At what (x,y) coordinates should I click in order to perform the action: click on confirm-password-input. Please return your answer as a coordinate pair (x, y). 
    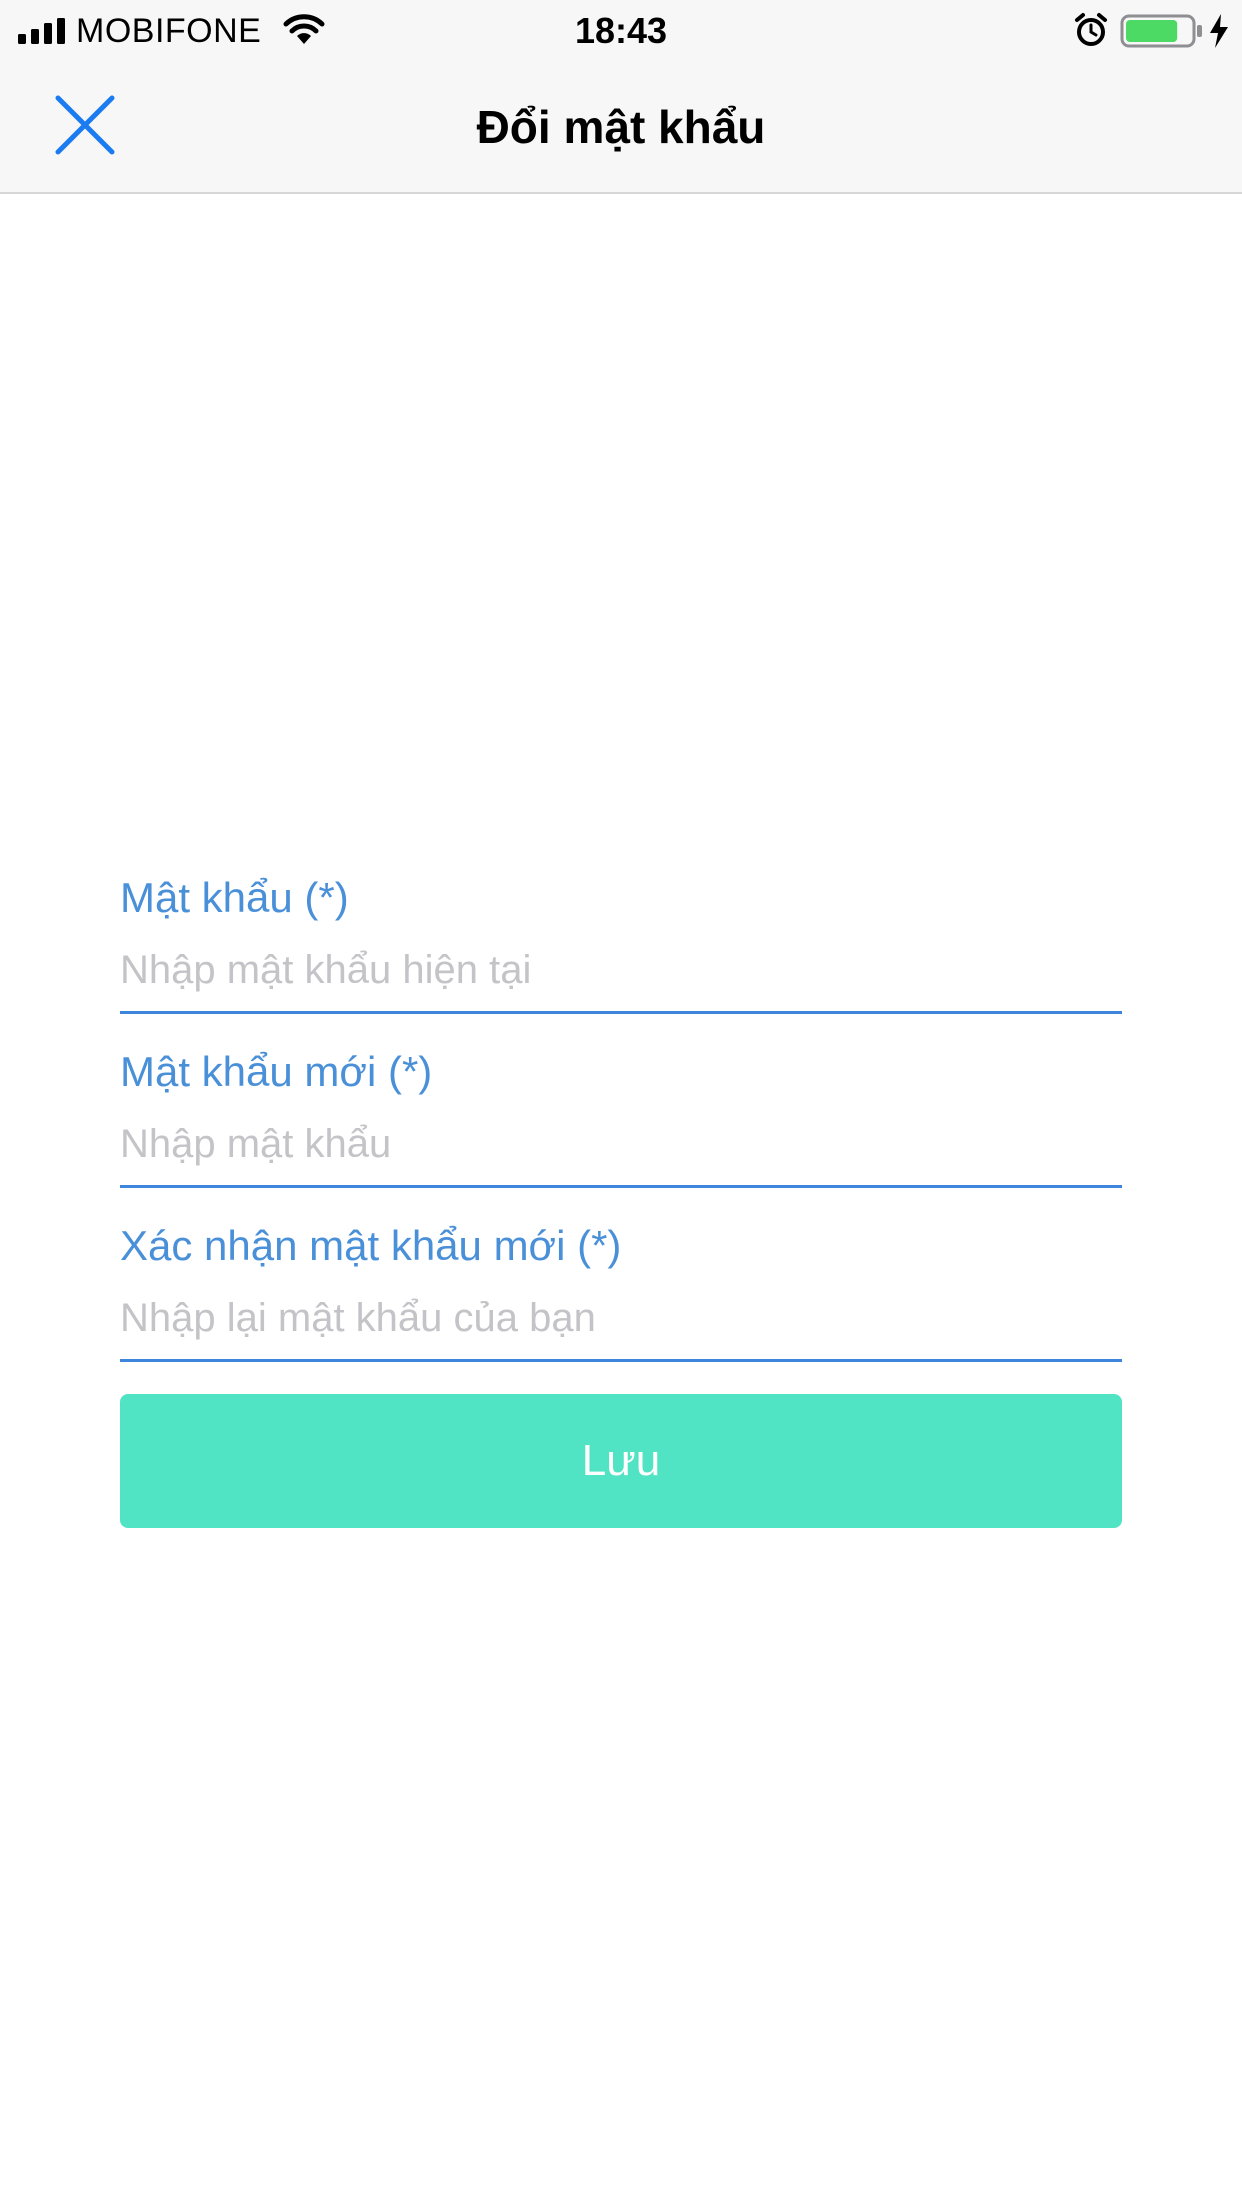
    Looking at the image, I should click on (621, 1318).